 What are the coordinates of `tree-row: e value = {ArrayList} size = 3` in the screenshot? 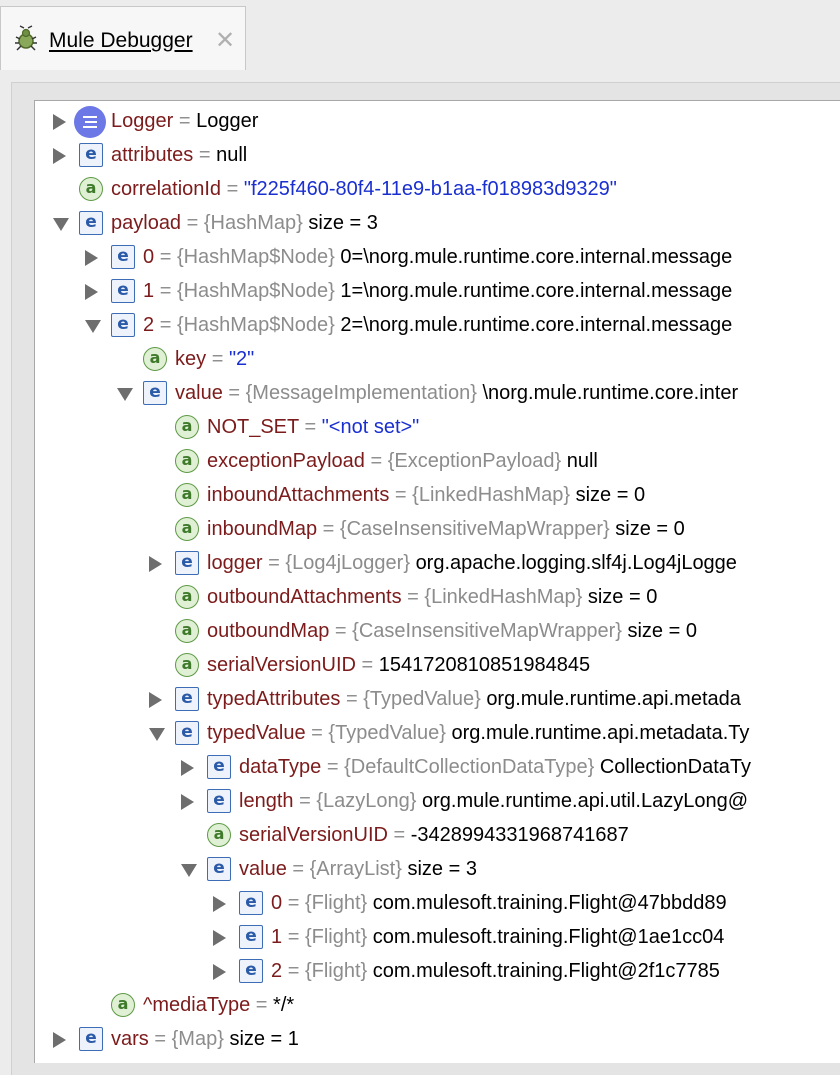 It's located at (437, 869).